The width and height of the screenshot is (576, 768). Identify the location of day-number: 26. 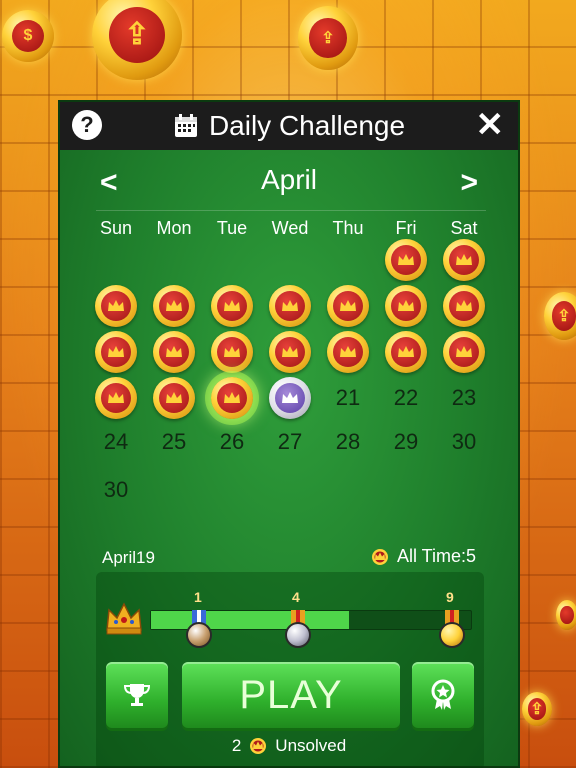
(232, 441).